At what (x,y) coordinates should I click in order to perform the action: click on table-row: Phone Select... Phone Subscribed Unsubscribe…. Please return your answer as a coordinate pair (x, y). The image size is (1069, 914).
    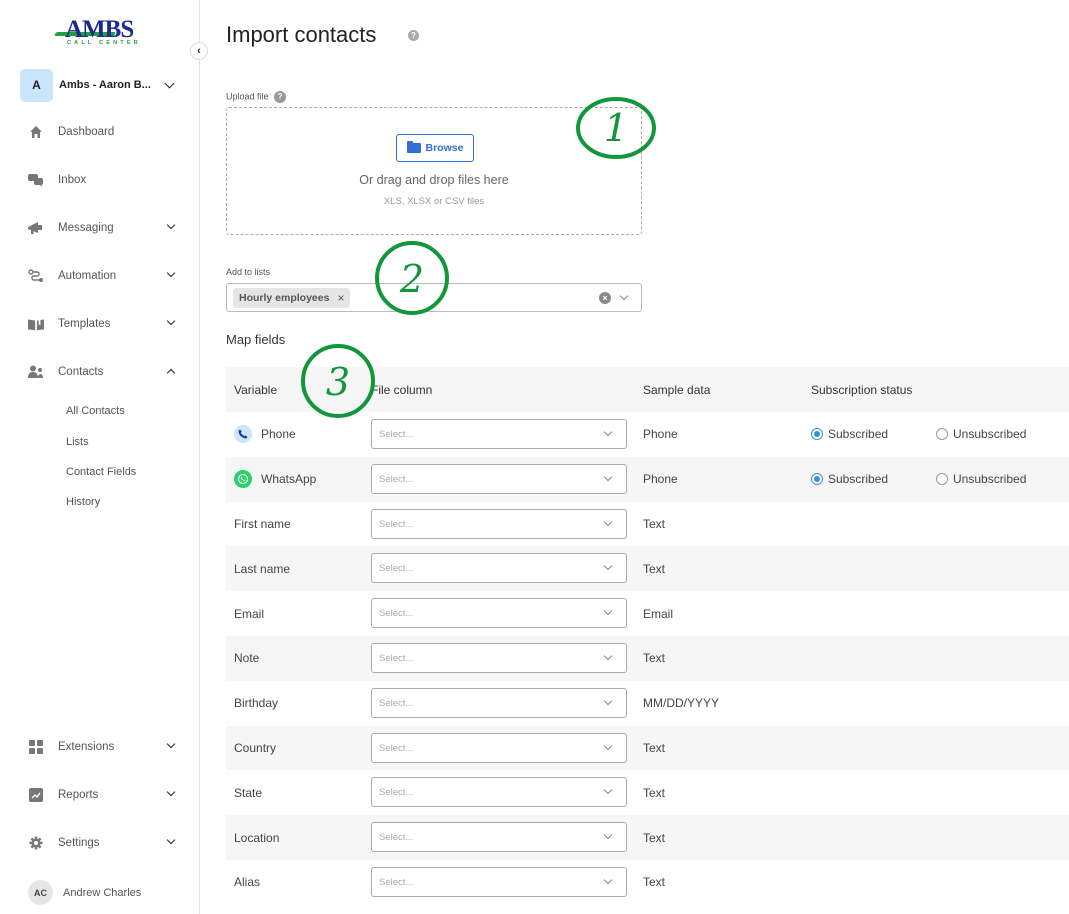
    Looking at the image, I should click on (647, 434).